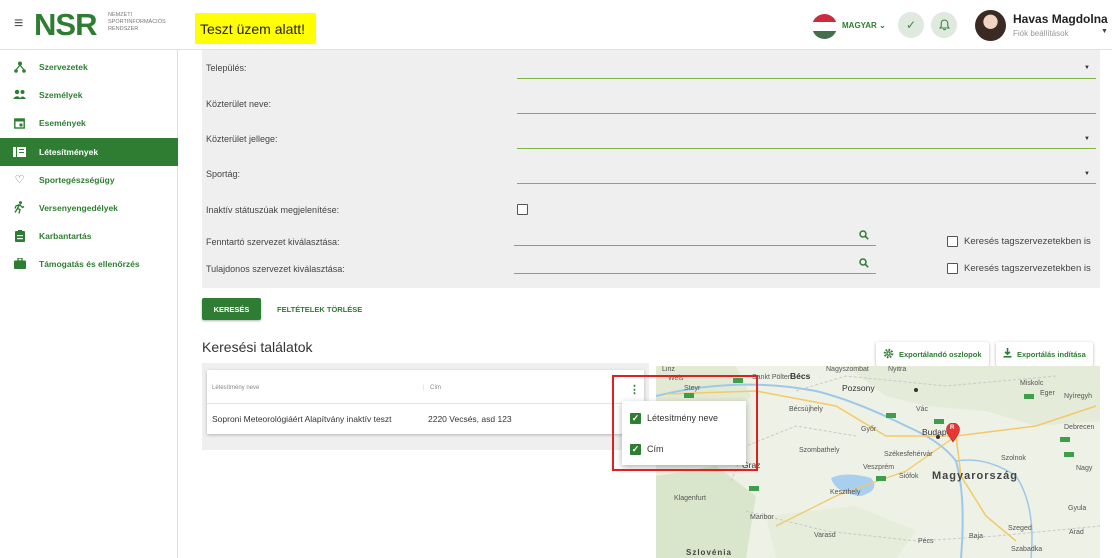 This screenshot has width=1112, height=558. Describe the element at coordinates (911, 25) in the screenshot. I see `check-icon: ✓` at that location.